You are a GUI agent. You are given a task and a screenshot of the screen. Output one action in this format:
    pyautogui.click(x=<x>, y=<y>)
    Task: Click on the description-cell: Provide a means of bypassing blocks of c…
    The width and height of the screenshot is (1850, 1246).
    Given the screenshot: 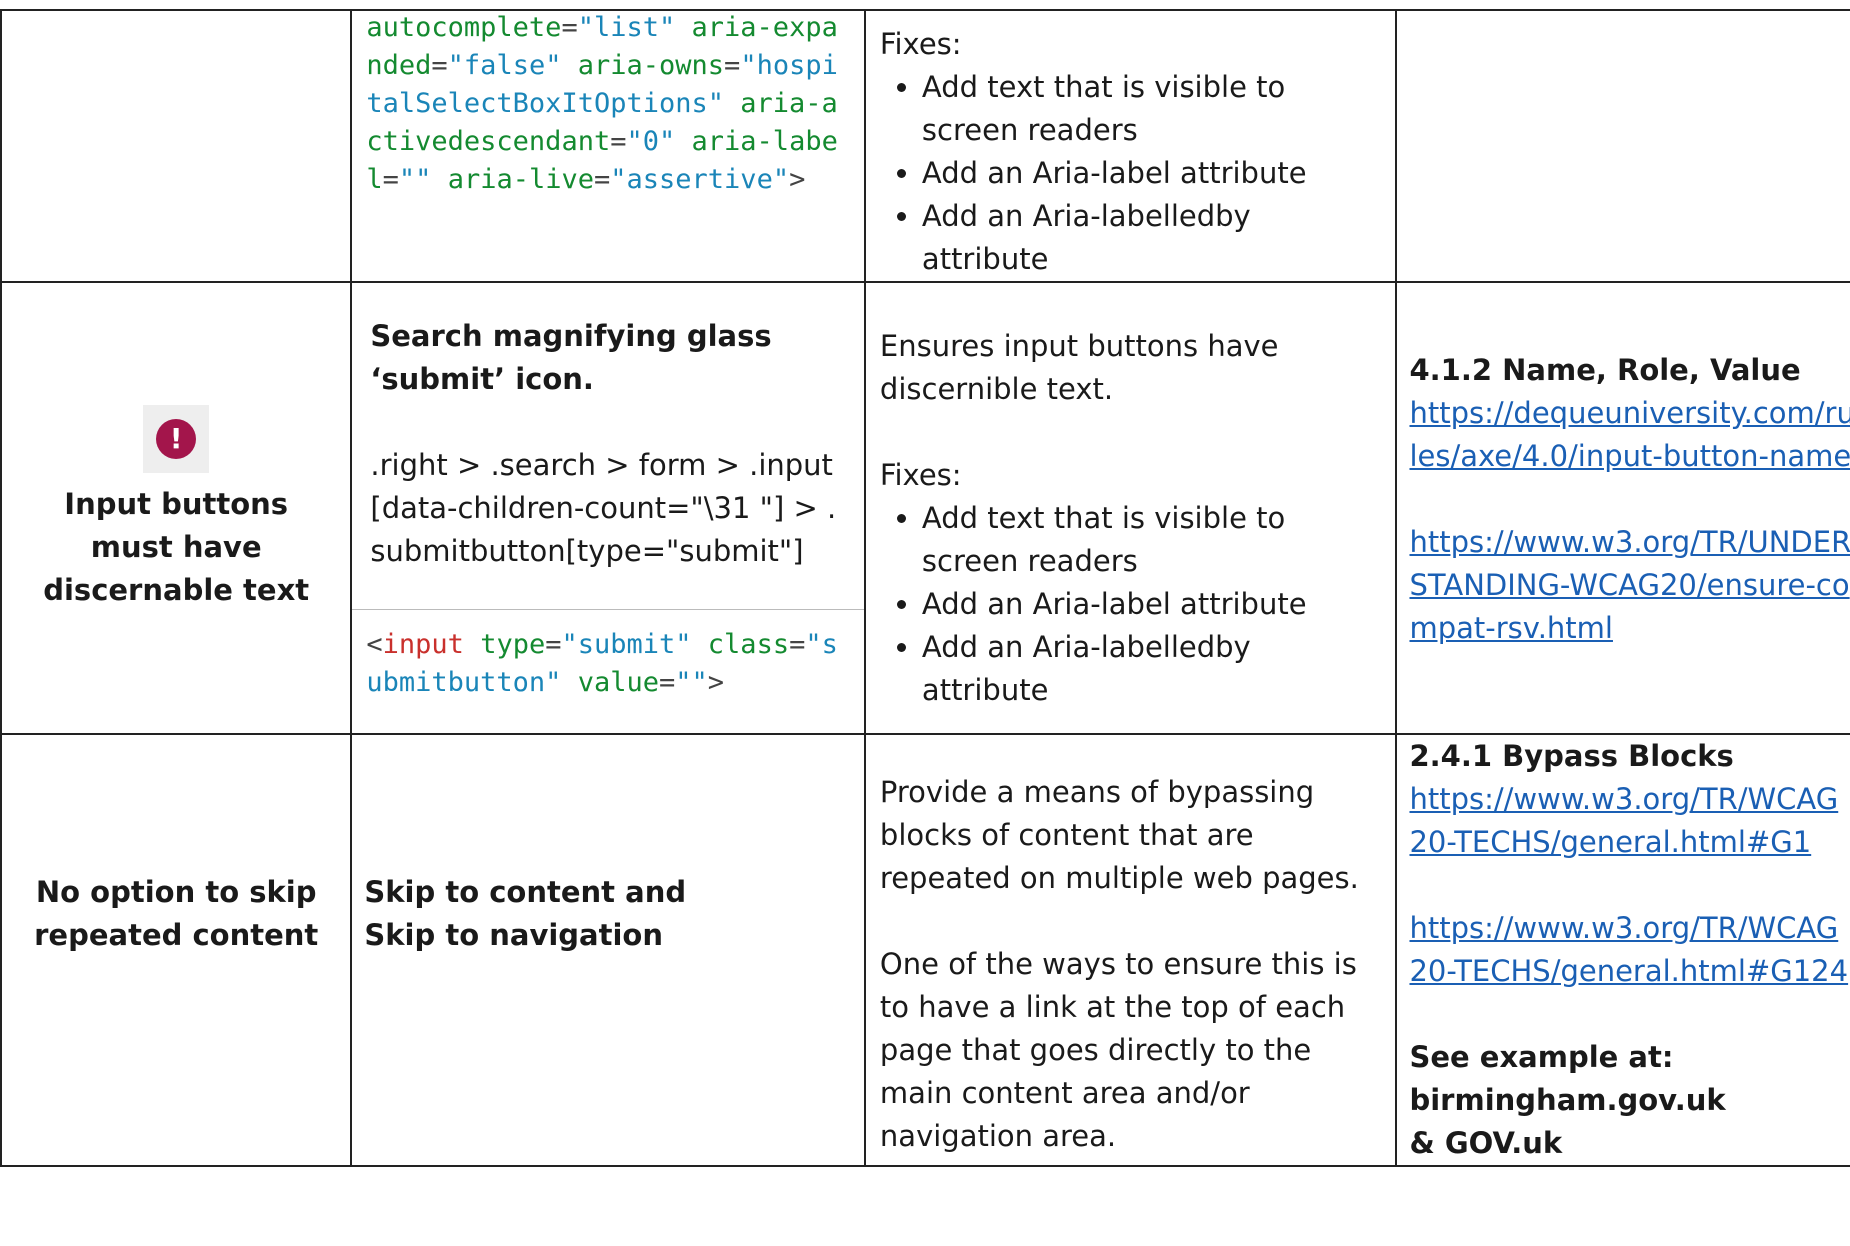 What is the action you would take?
    pyautogui.click(x=1130, y=950)
    